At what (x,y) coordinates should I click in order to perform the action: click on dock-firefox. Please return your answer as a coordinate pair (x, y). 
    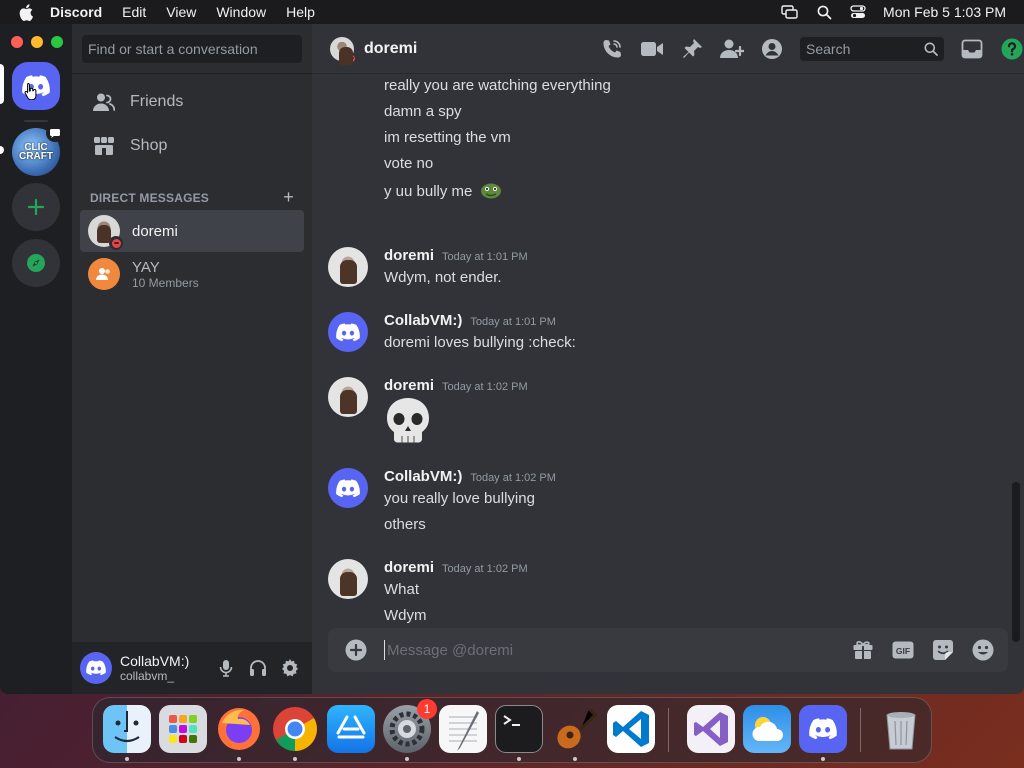
    Looking at the image, I should click on (239, 729).